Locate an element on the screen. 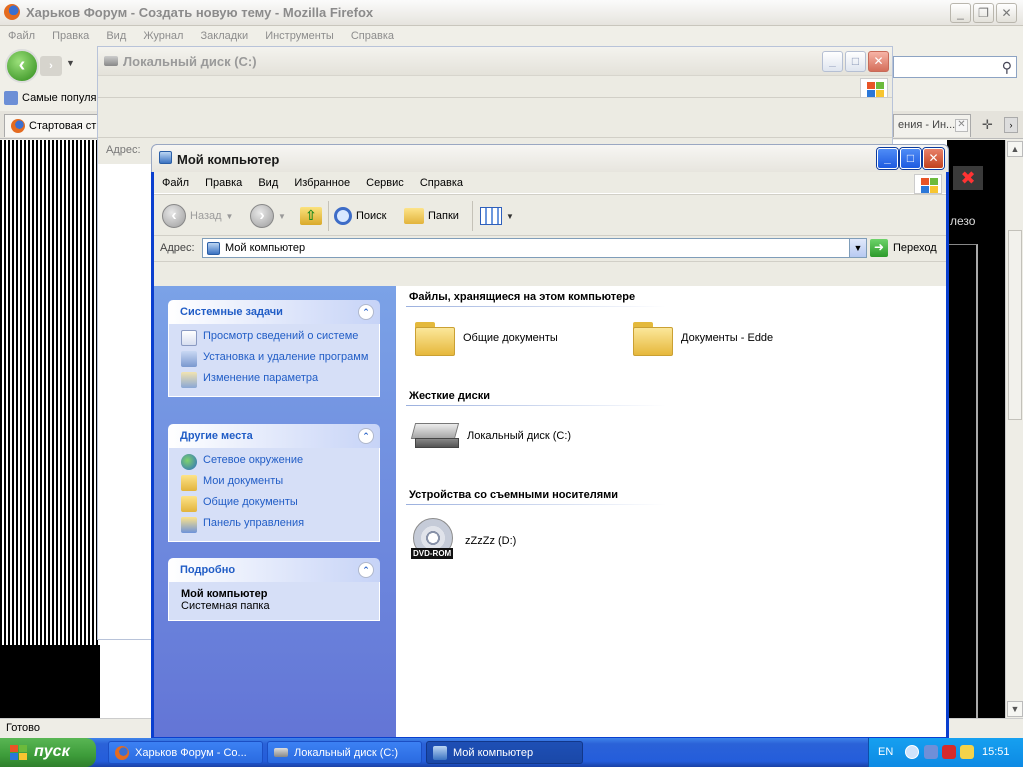 This screenshot has height=767, width=1023. tab-label: Стартовая ст is located at coordinates (63, 126).